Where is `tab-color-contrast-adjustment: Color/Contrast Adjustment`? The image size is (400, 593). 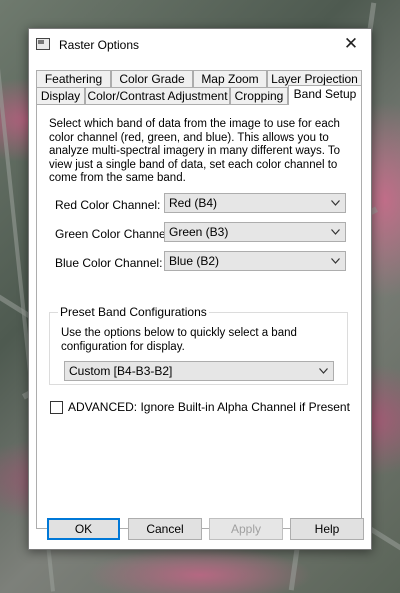 tab-color-contrast-adjustment: Color/Contrast Adjustment is located at coordinates (157, 95).